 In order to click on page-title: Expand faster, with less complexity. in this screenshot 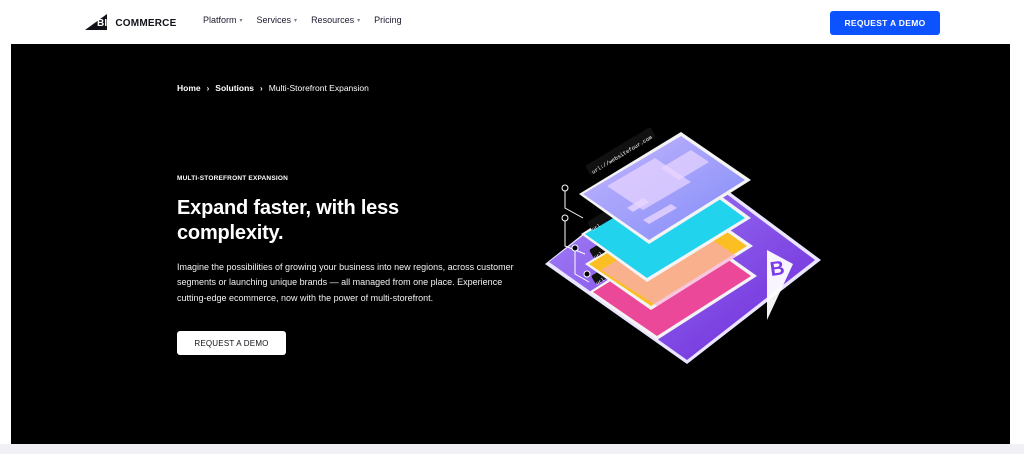, I will do `click(288, 220)`.